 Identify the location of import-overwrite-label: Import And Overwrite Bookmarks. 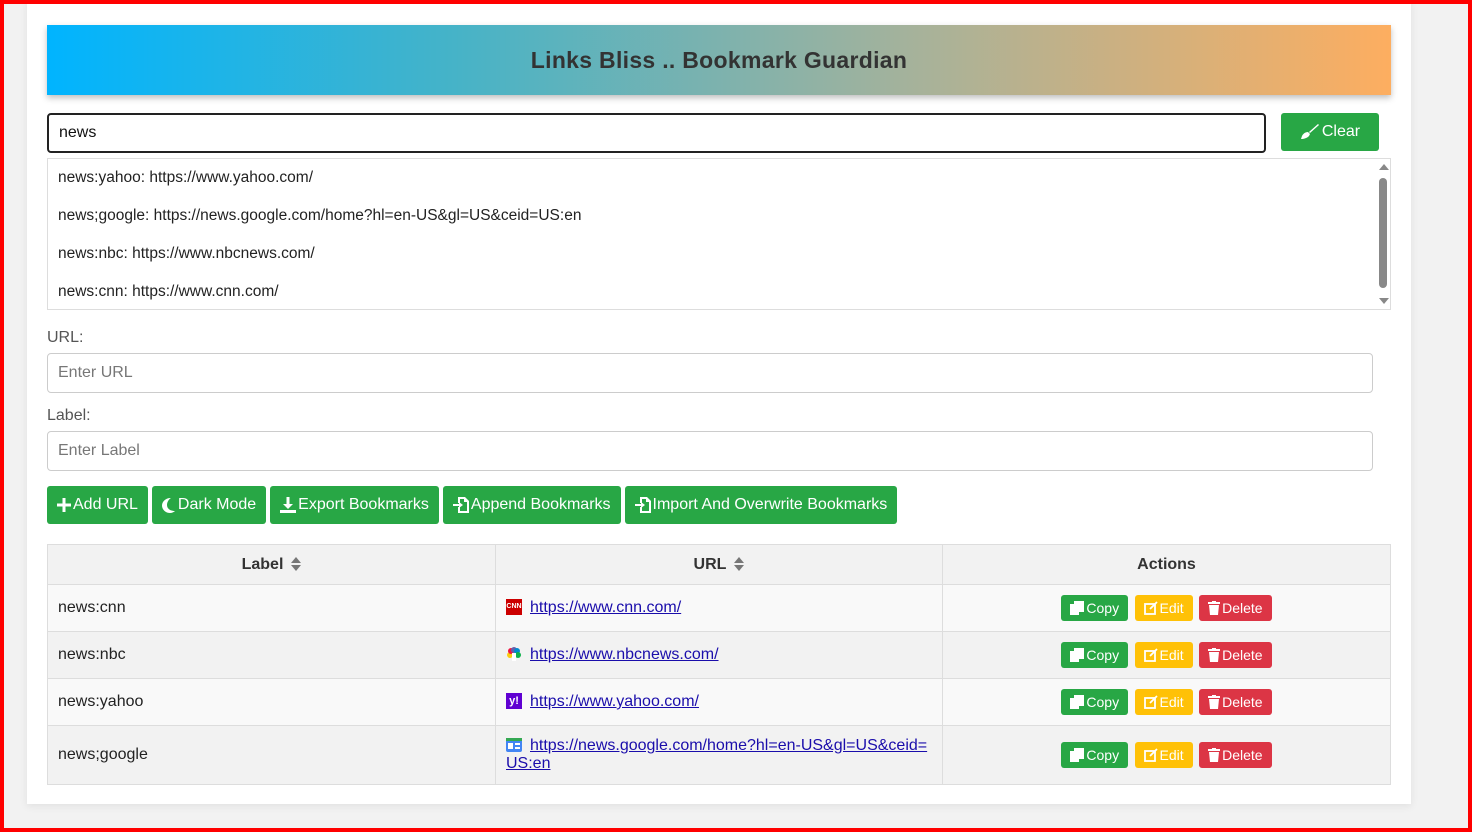
(770, 504).